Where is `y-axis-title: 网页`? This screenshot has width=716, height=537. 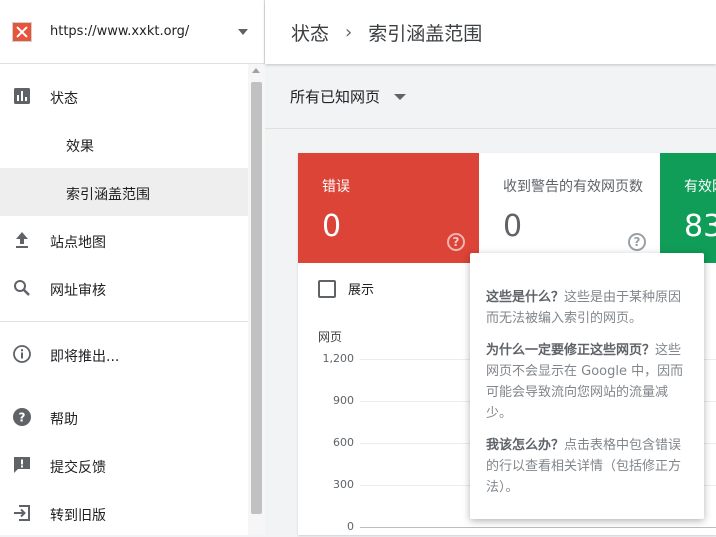 y-axis-title: 网页 is located at coordinates (330, 337).